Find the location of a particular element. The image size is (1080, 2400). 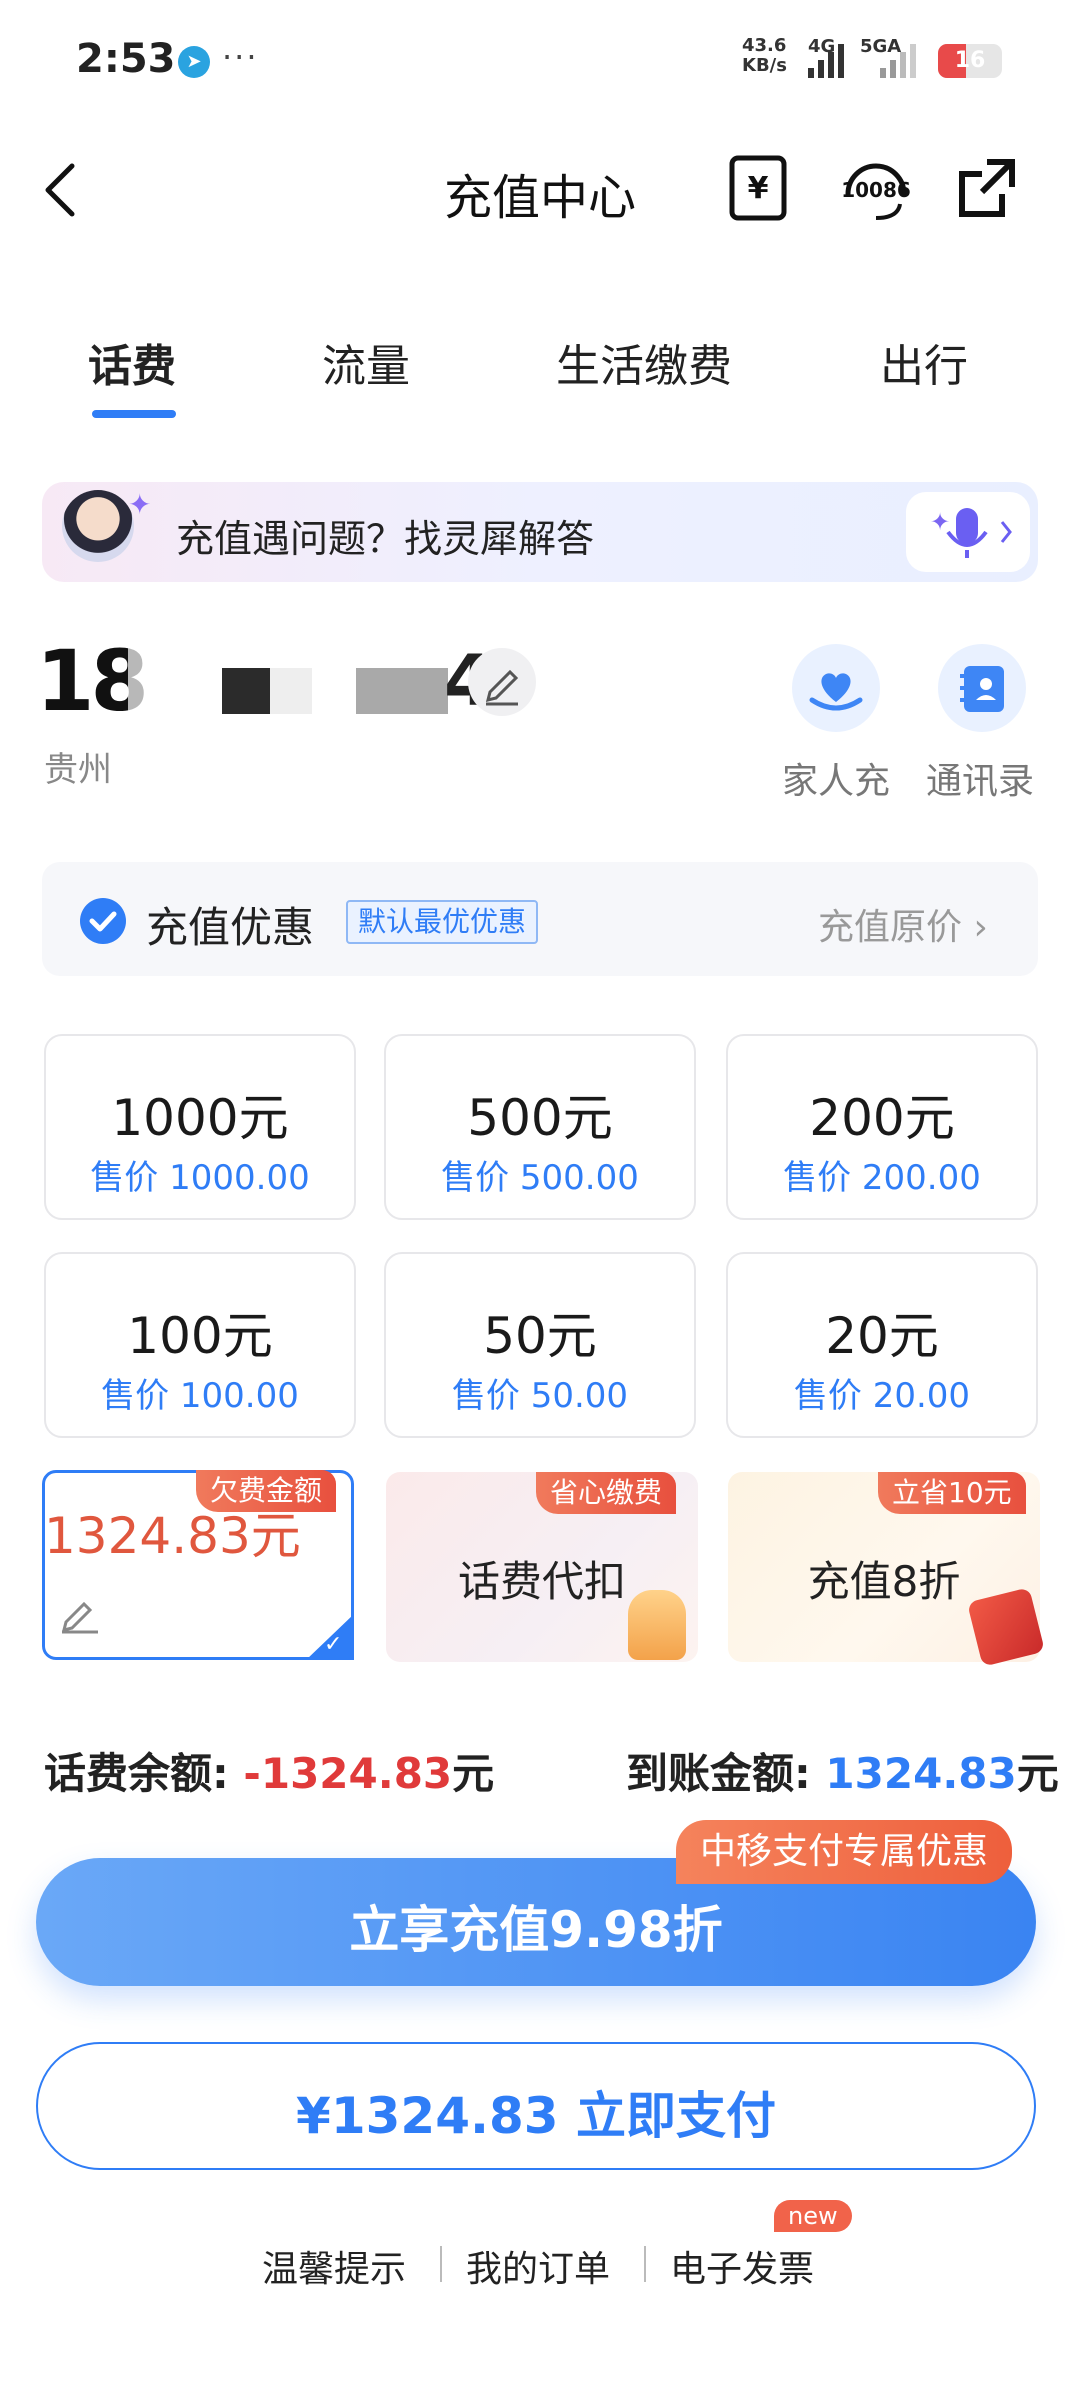

telegram-icon: ➤ is located at coordinates (194, 62).